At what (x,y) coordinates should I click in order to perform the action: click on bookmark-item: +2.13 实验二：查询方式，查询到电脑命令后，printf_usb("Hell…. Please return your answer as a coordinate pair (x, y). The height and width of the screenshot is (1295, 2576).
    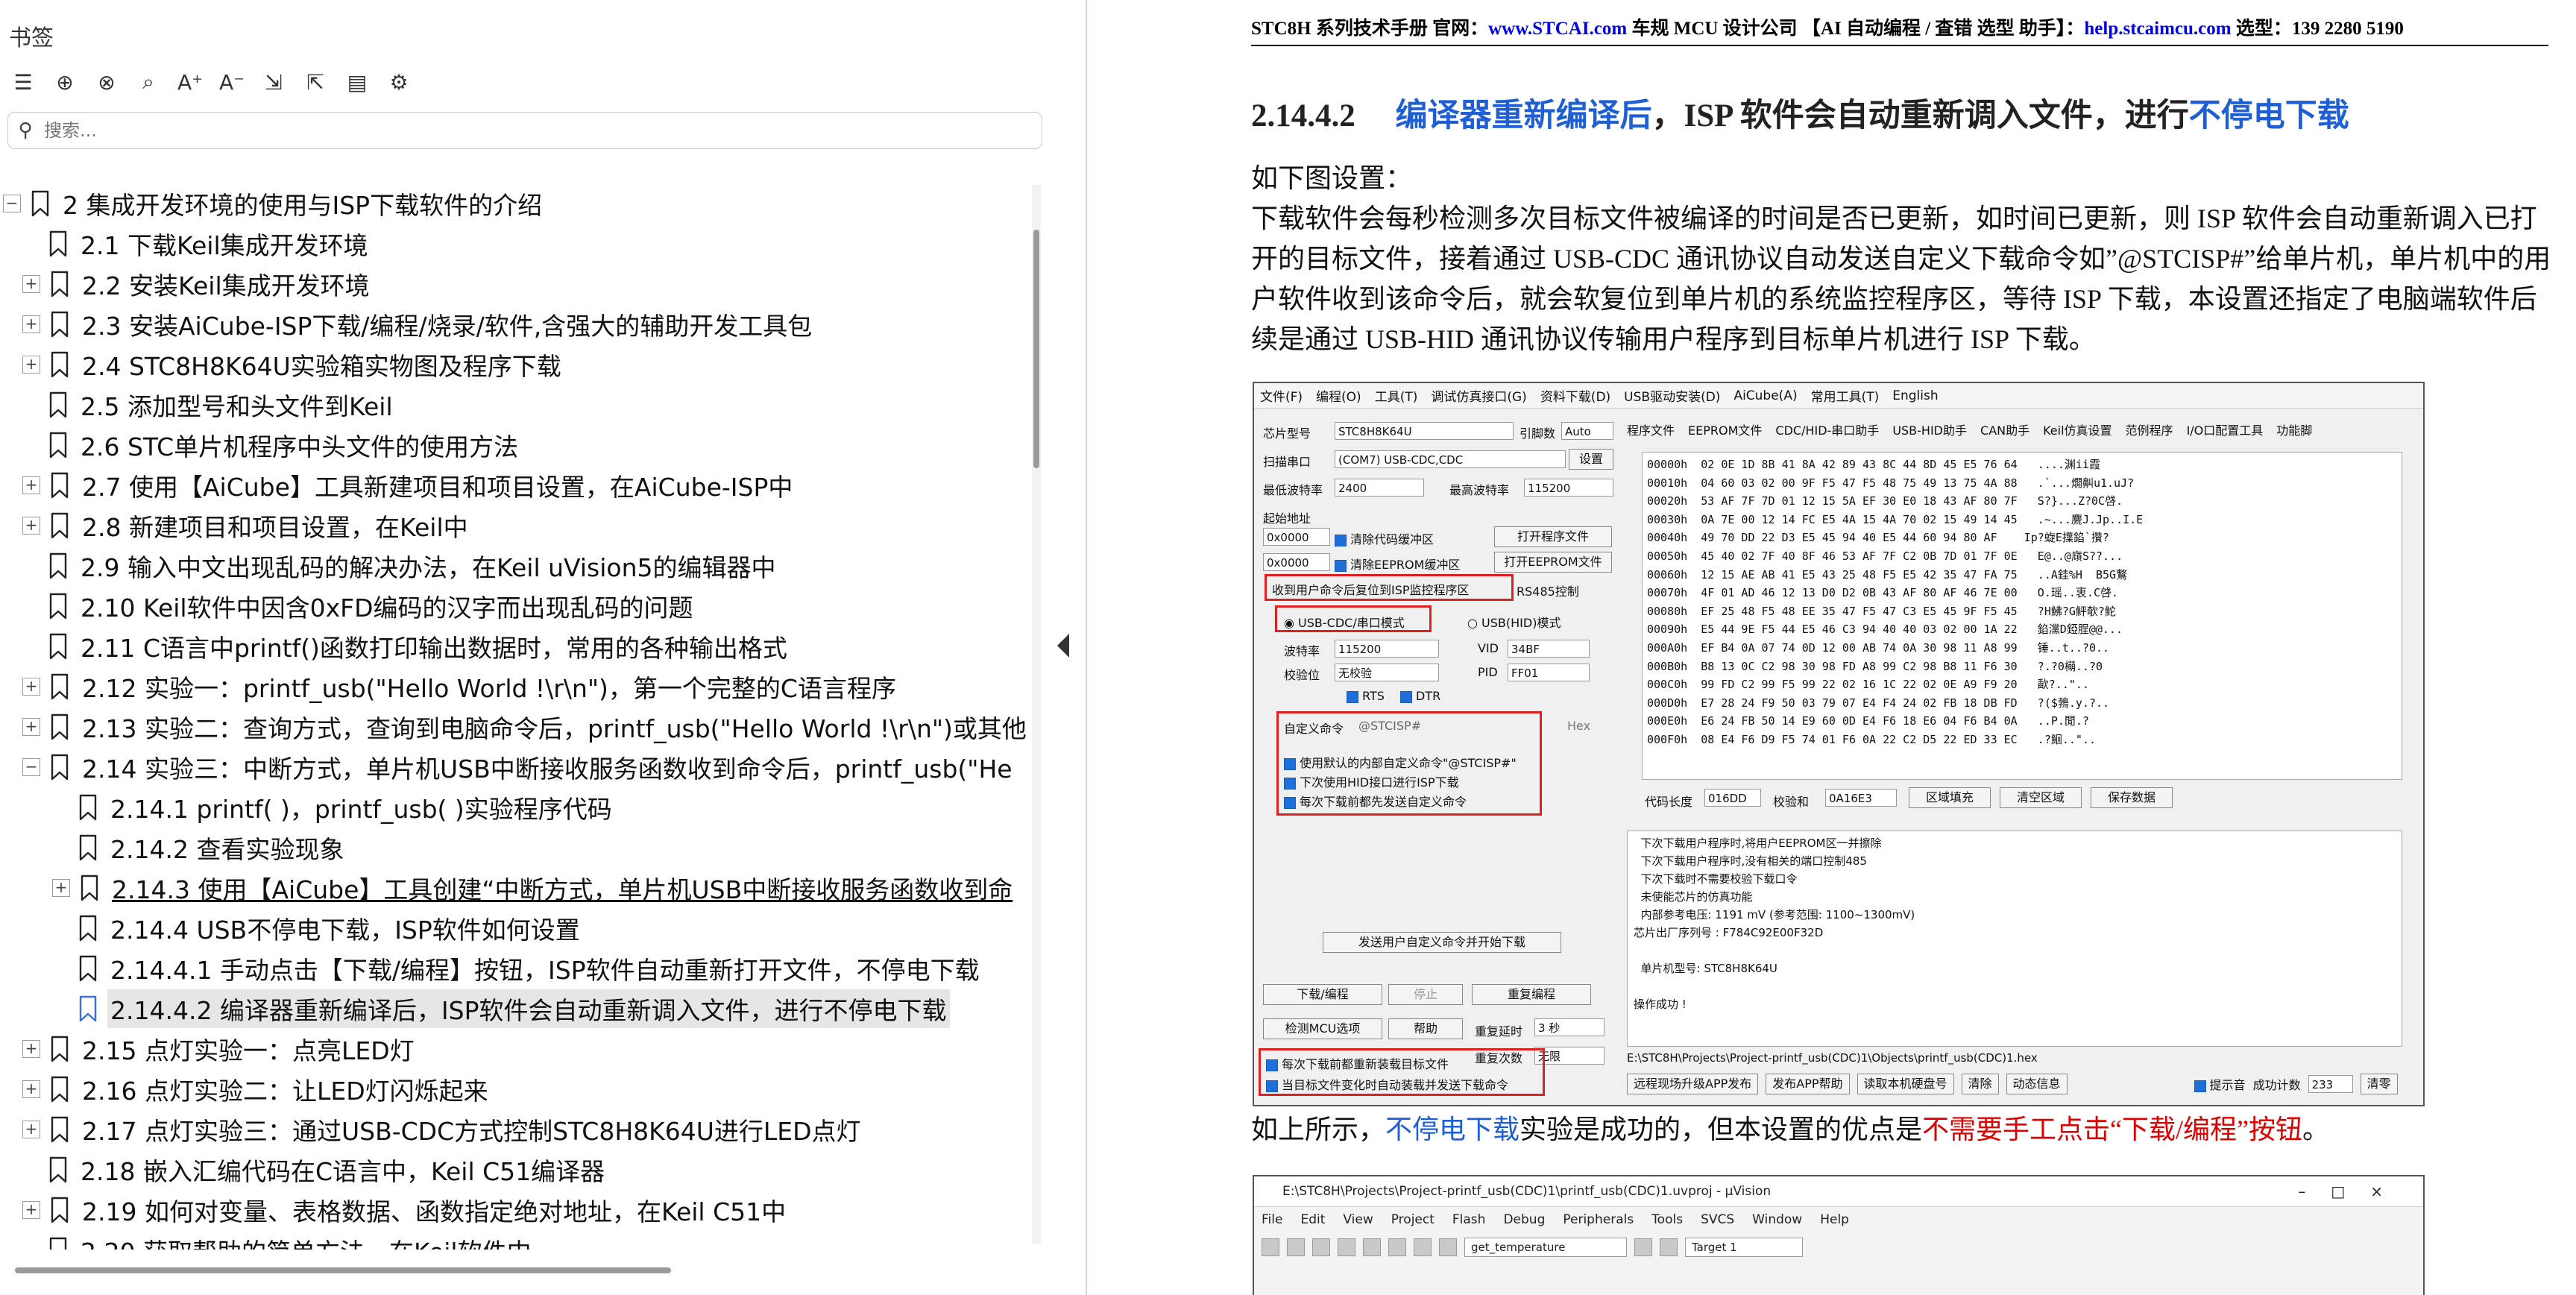
    Looking at the image, I should click on (513, 727).